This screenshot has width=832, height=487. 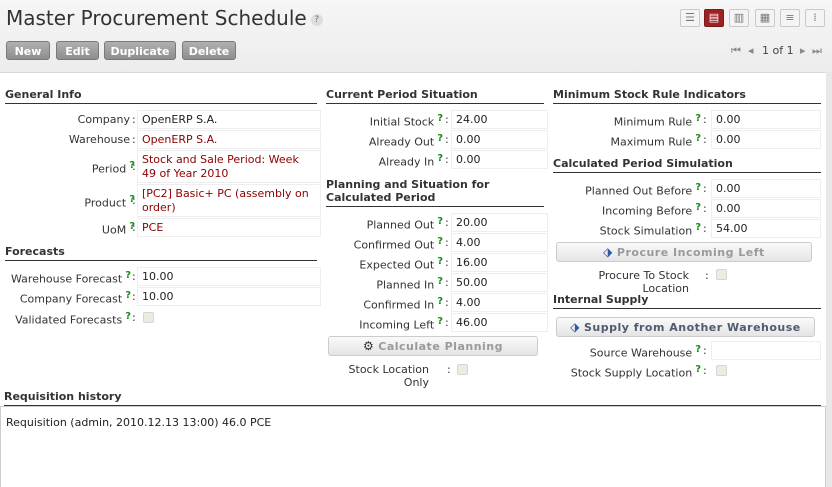 I want to click on expected-out-label: Expected Out?, so click(x=401, y=264).